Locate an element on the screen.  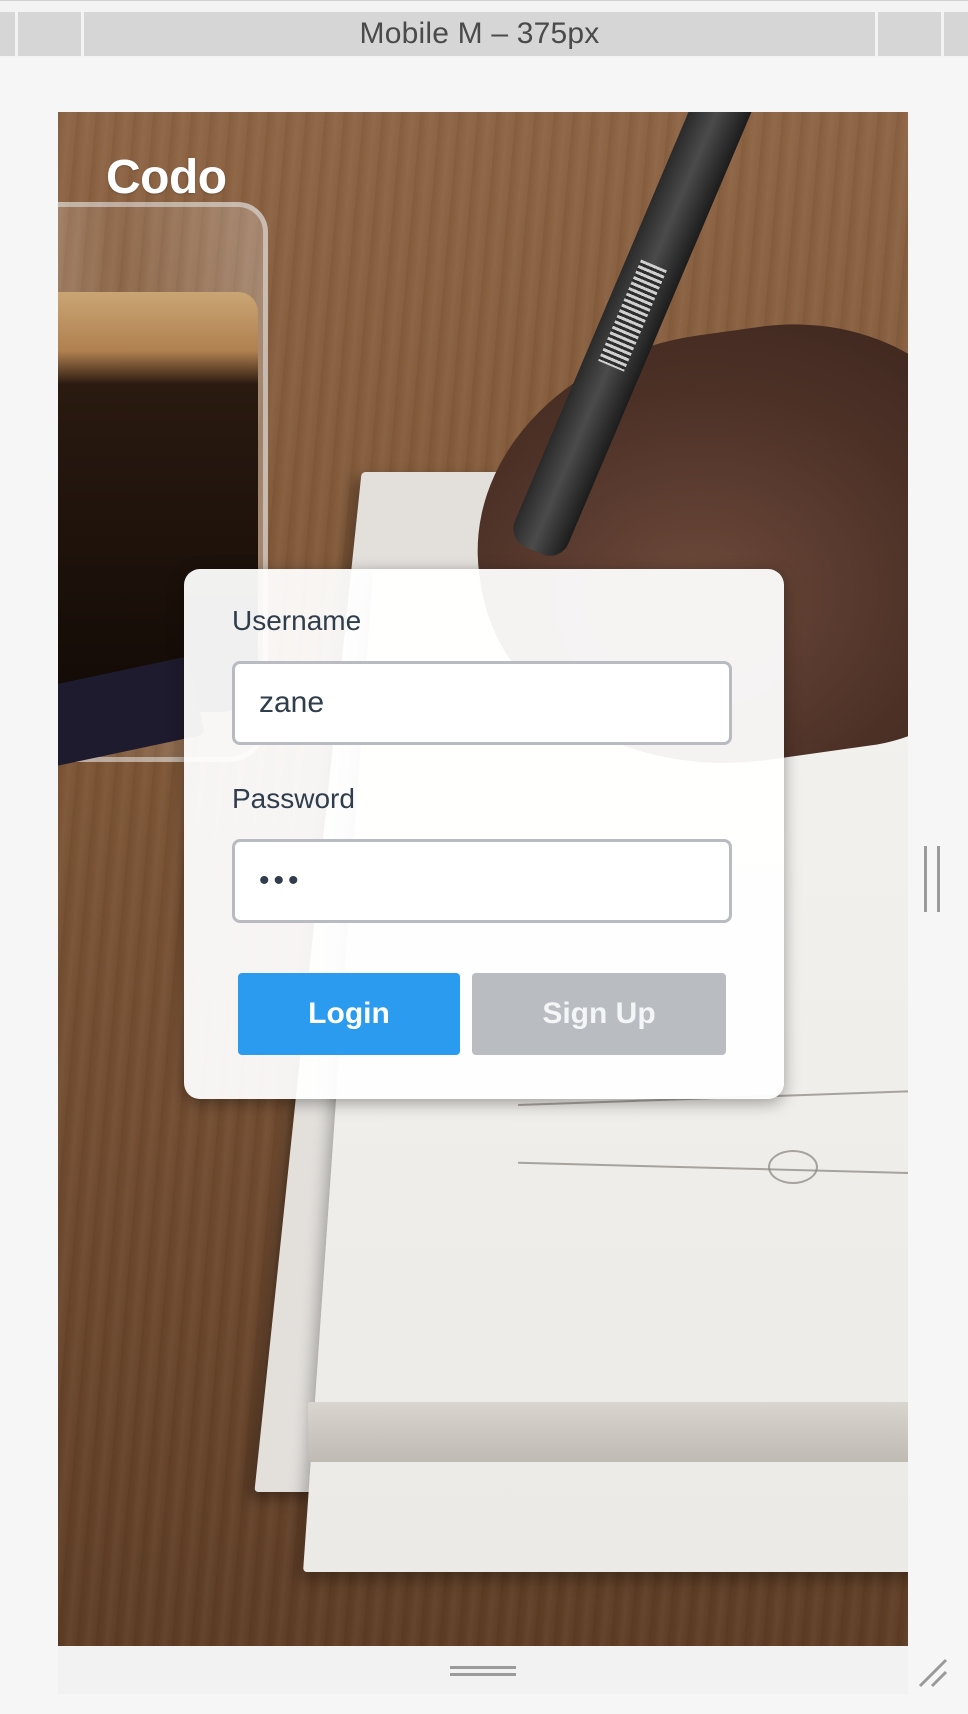
button-row: Login Sign Up is located at coordinates (484, 1014).